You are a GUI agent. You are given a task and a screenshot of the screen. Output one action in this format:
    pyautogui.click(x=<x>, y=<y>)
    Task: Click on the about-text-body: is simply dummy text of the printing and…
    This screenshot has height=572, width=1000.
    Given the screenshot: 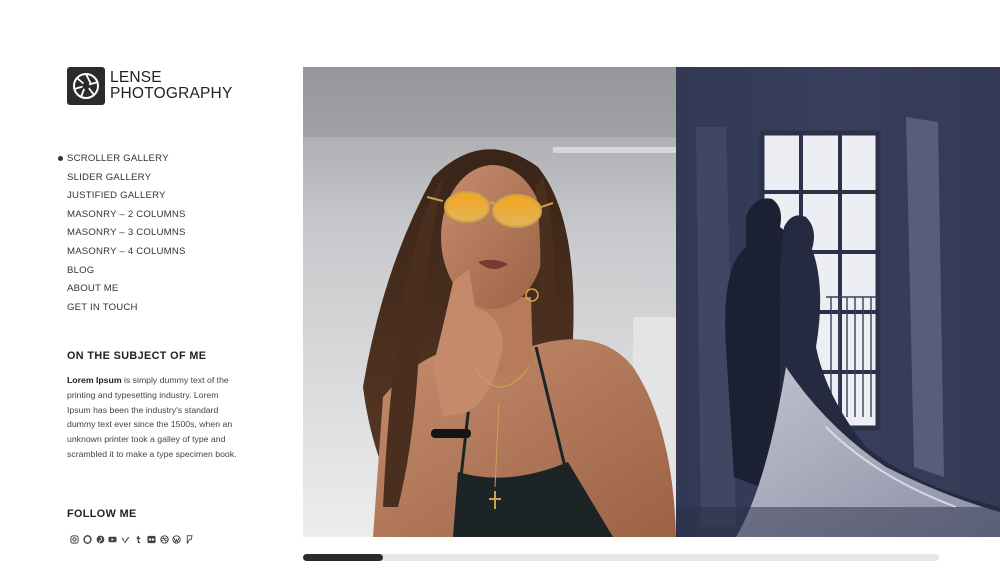 What is the action you would take?
    pyautogui.click(x=152, y=417)
    